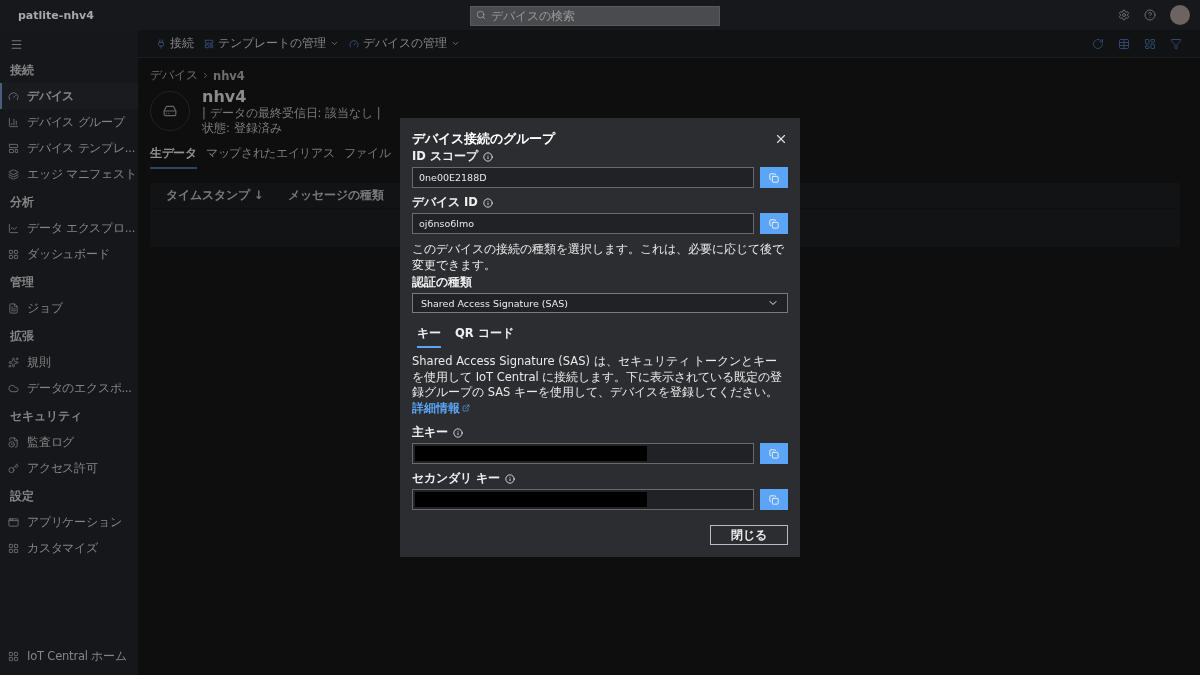 The image size is (1200, 675). Describe the element at coordinates (13, 468) in the screenshot. I see `key-icon` at that location.